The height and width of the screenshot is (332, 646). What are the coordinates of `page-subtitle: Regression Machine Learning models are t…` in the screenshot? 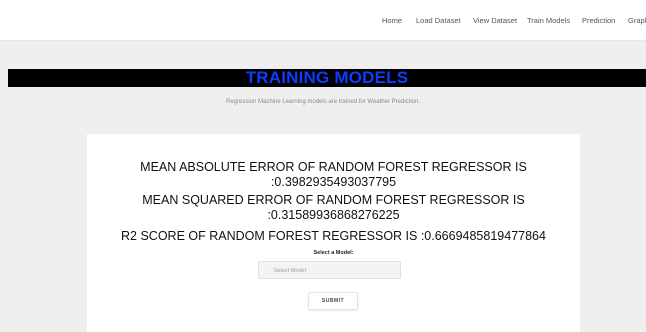 It's located at (323, 102).